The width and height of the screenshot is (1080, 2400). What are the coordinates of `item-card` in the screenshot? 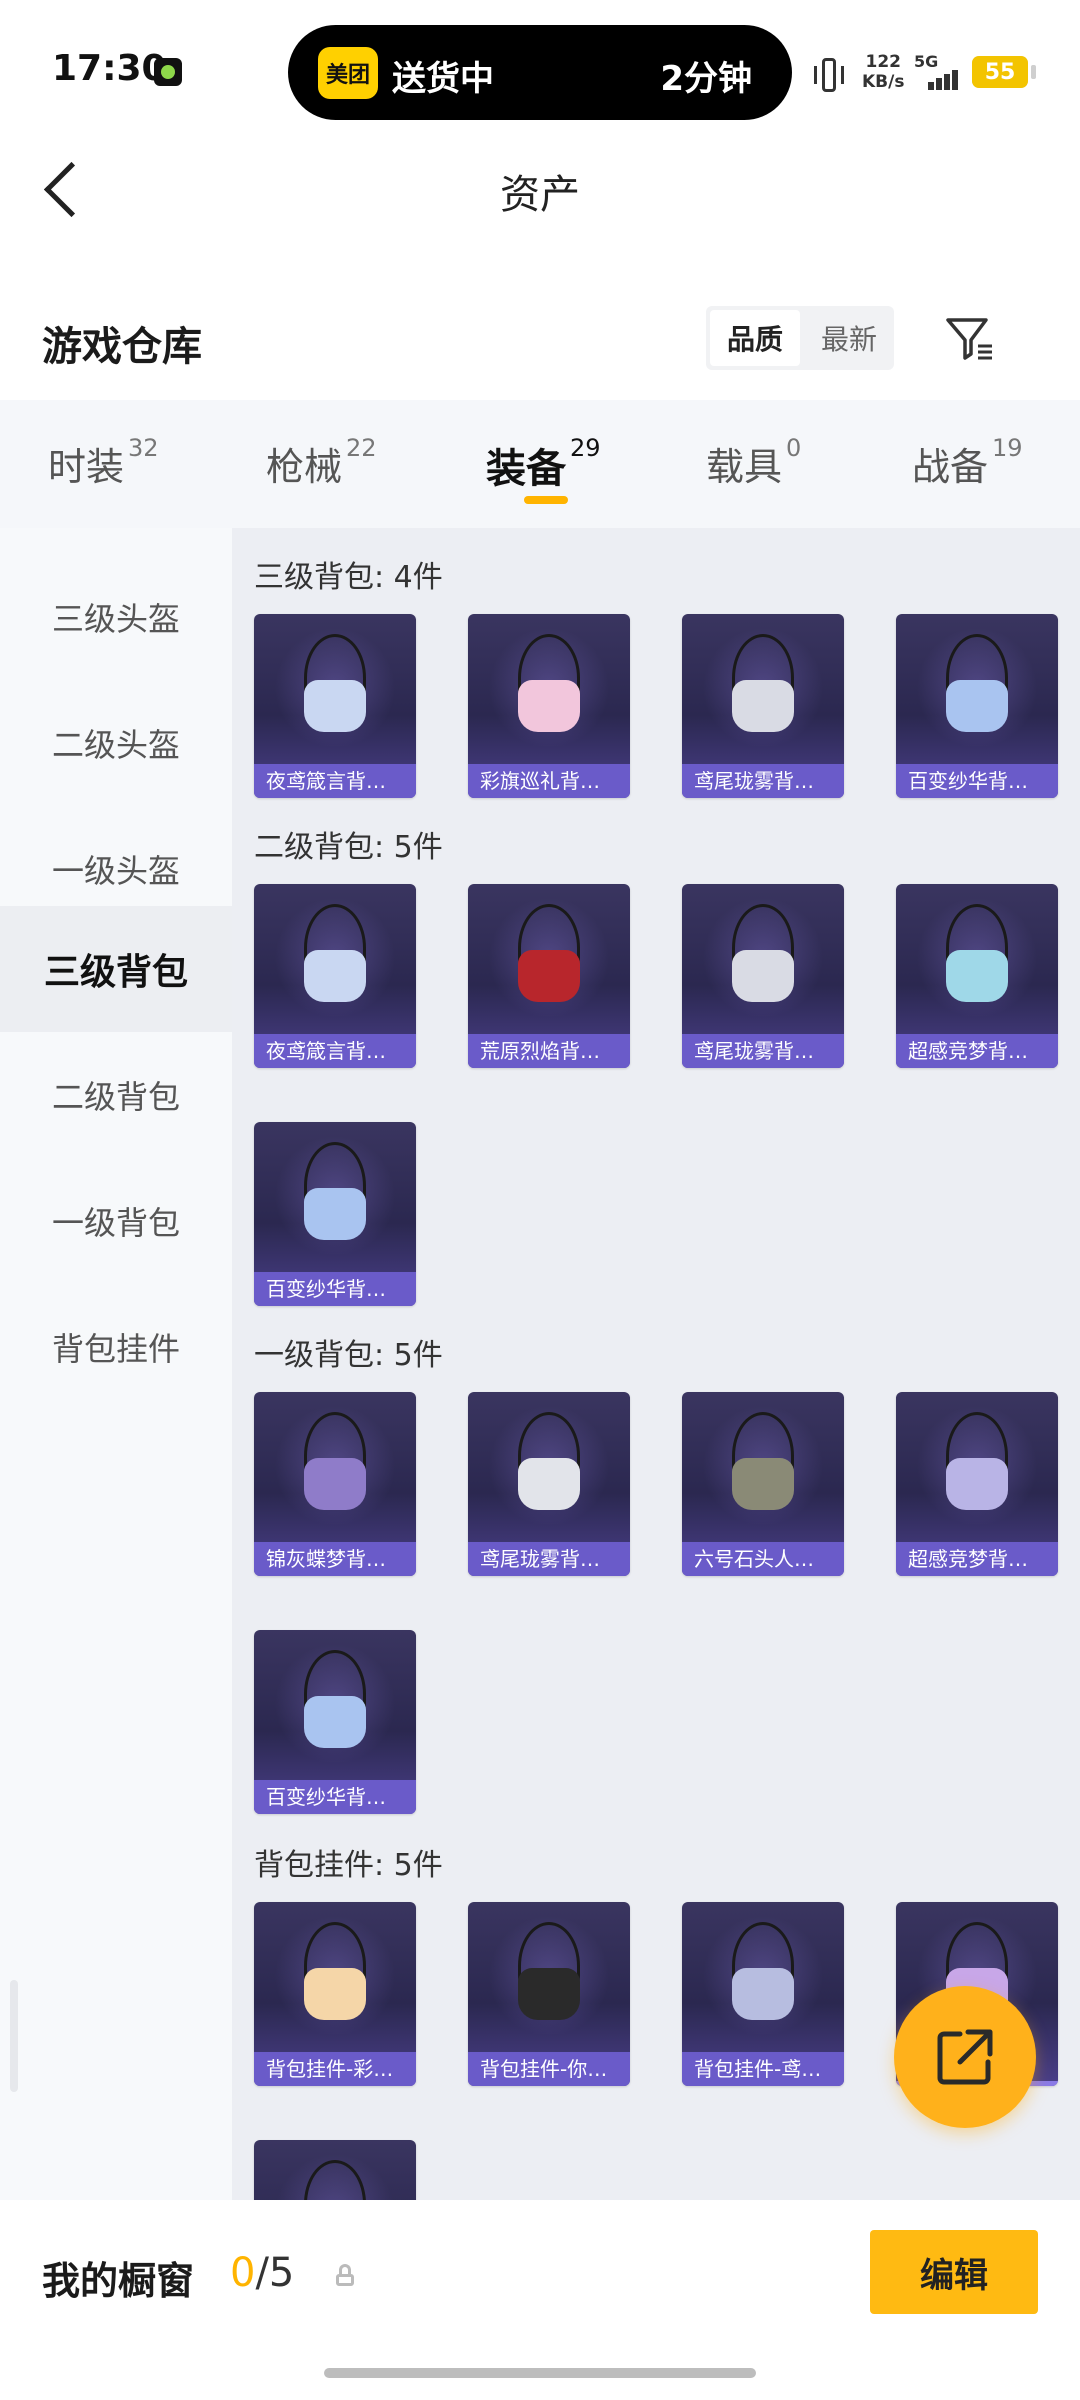 It's located at (335, 2170).